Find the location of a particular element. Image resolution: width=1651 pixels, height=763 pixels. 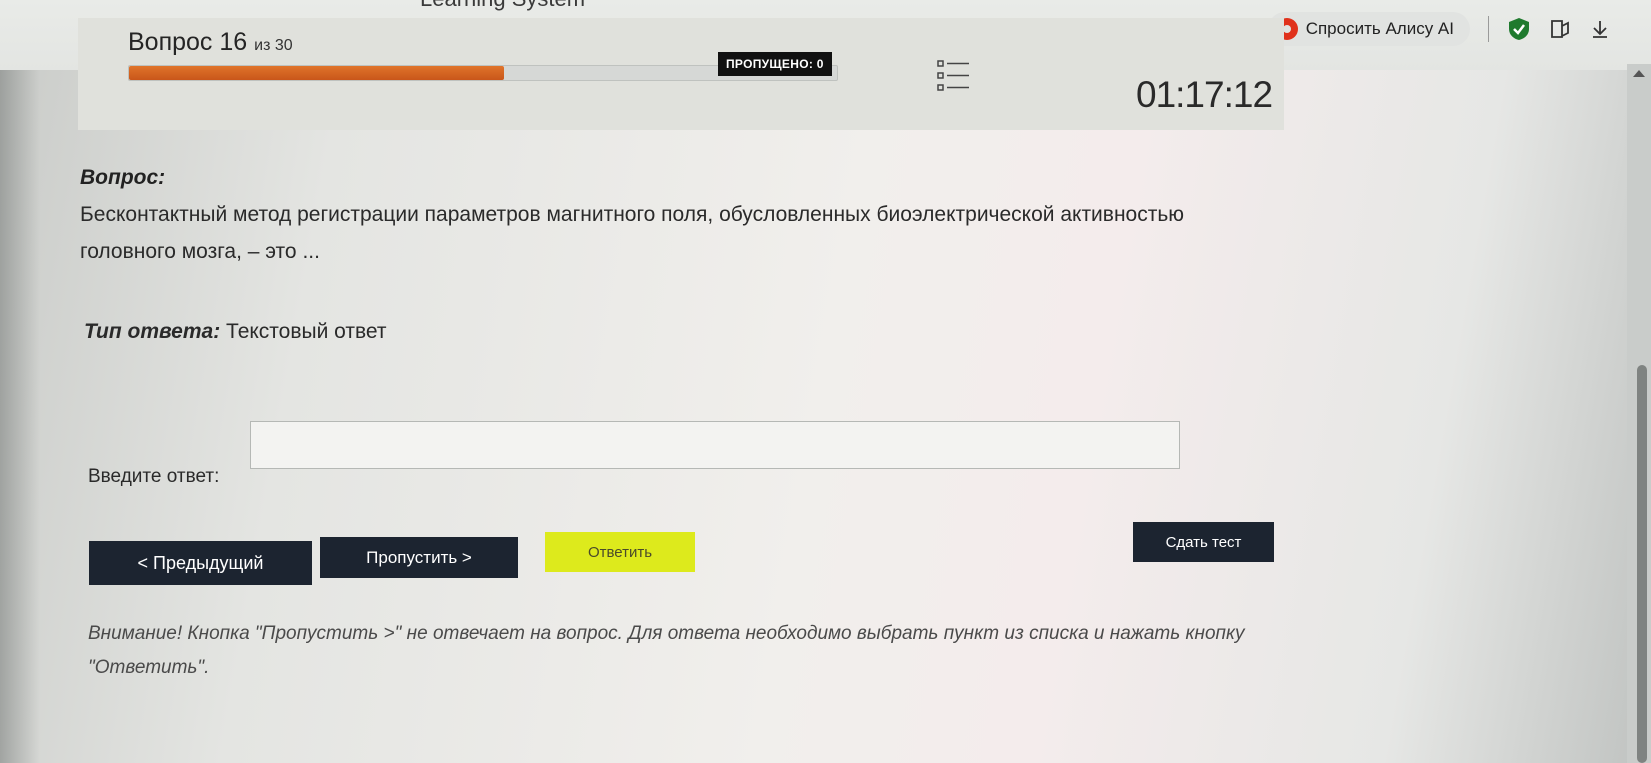

shield-check-icon is located at coordinates (1519, 29).